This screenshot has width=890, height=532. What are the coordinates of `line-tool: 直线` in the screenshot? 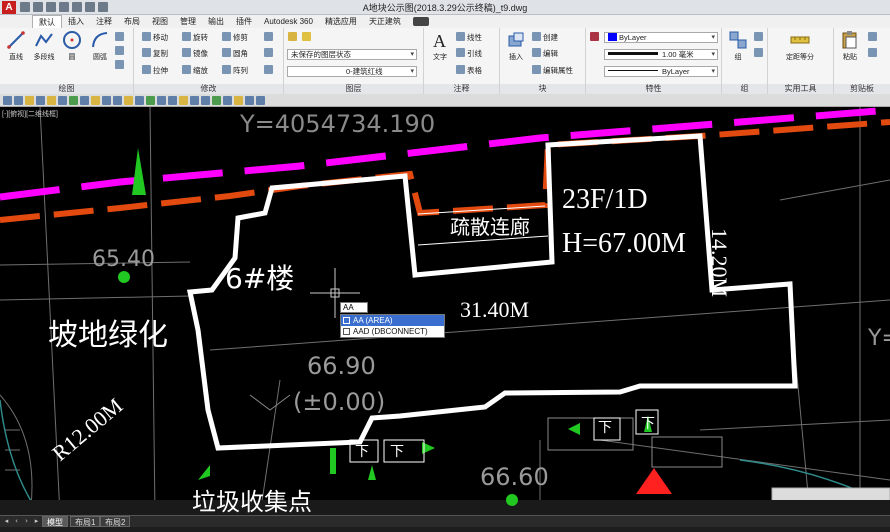 It's located at (16, 46).